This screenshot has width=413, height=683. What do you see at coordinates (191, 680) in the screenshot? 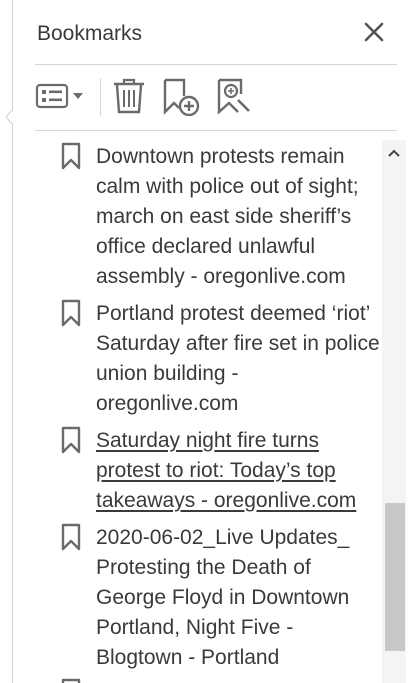
I see `bookmark-item-partial` at bounding box center [191, 680].